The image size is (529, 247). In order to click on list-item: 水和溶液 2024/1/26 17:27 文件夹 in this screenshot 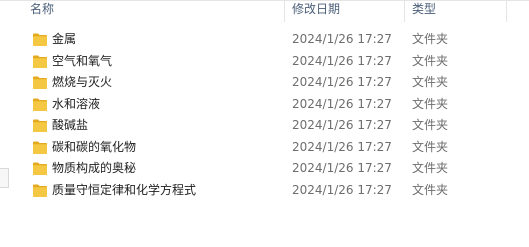, I will do `click(275, 105)`.